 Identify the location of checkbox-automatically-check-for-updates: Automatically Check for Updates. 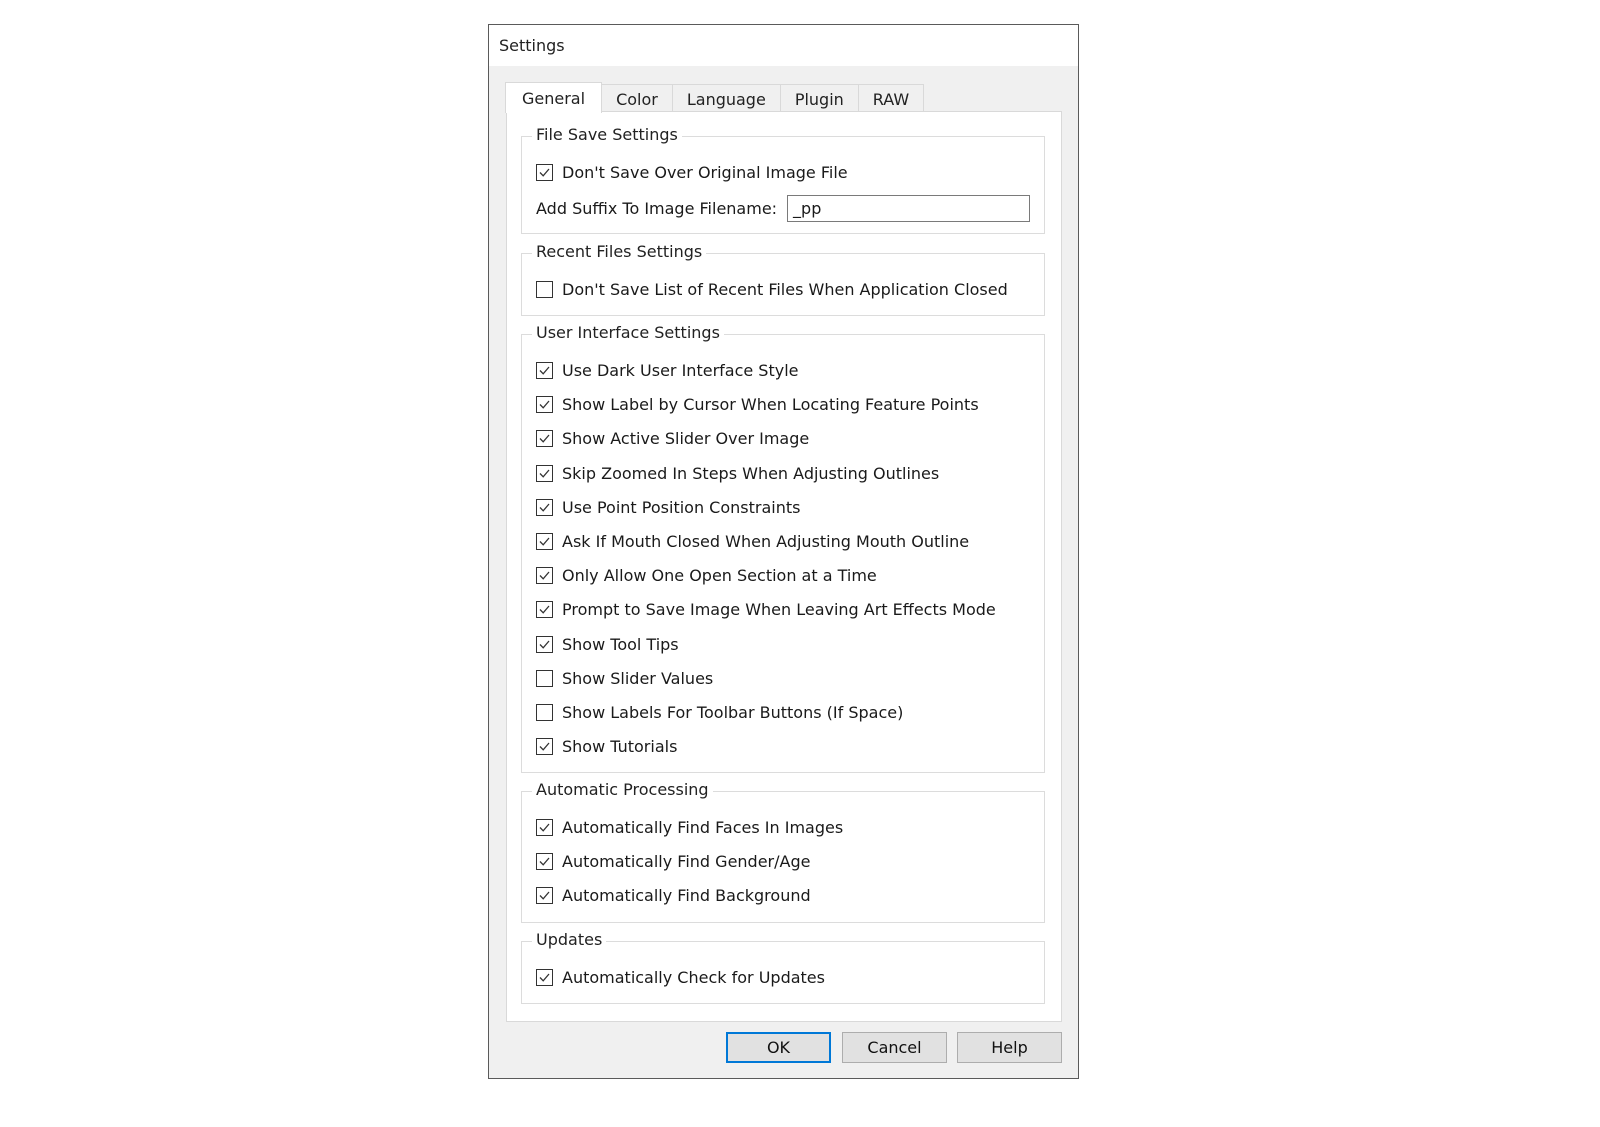
(680, 977).